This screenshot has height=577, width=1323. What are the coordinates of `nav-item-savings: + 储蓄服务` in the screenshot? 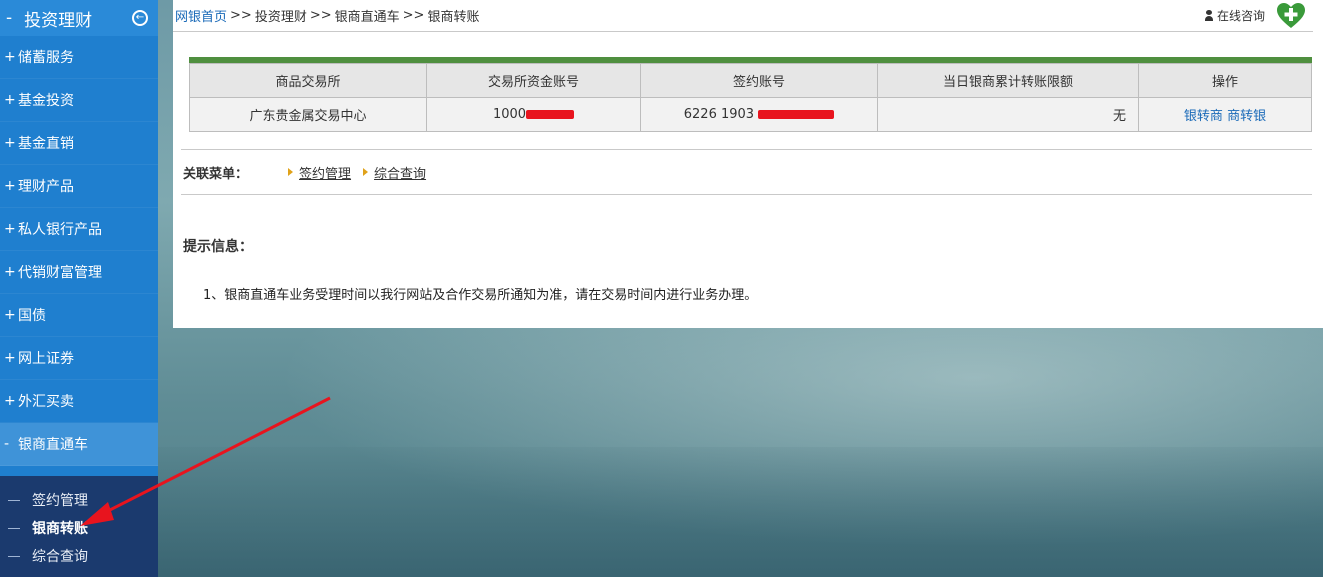 It's located at (79, 57).